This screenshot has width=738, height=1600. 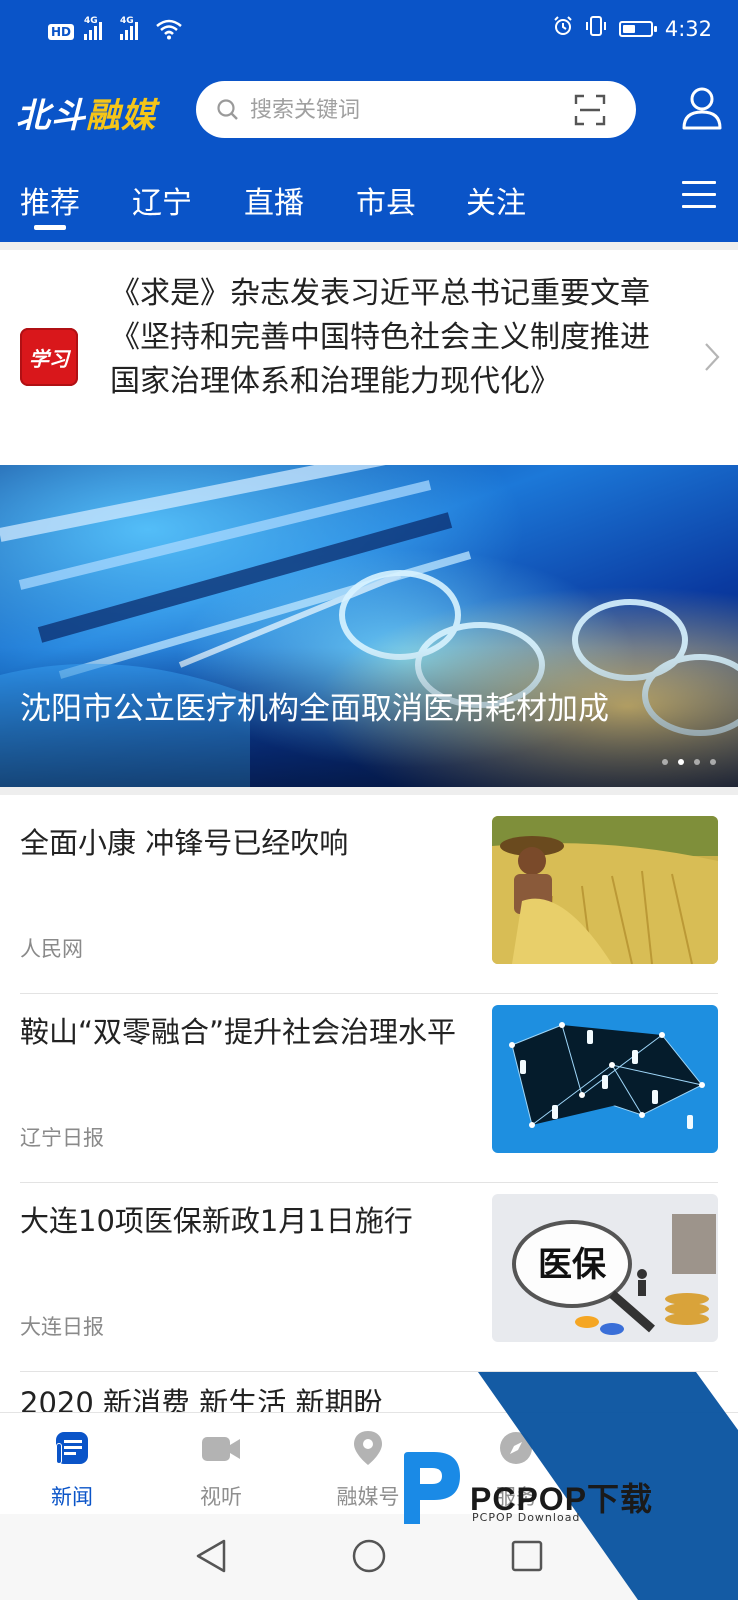 I want to click on battery-icon, so click(x=637, y=28).